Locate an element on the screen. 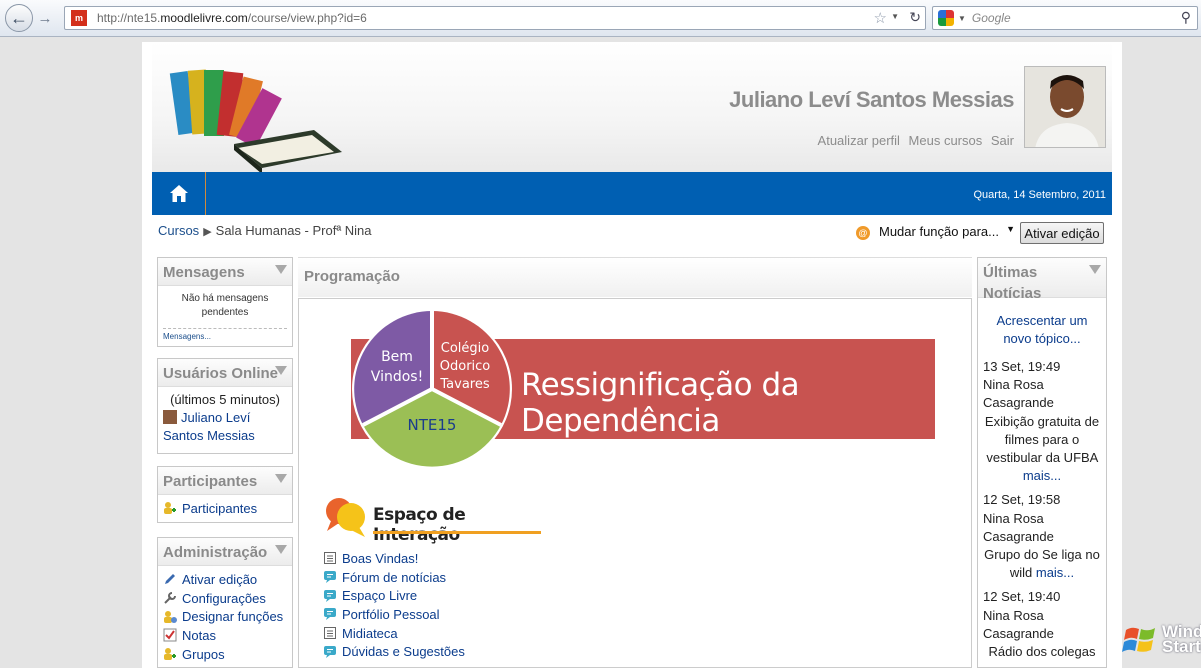 The width and height of the screenshot is (1201, 668). activity-item: Portfólio Pessoal is located at coordinates (394, 614).